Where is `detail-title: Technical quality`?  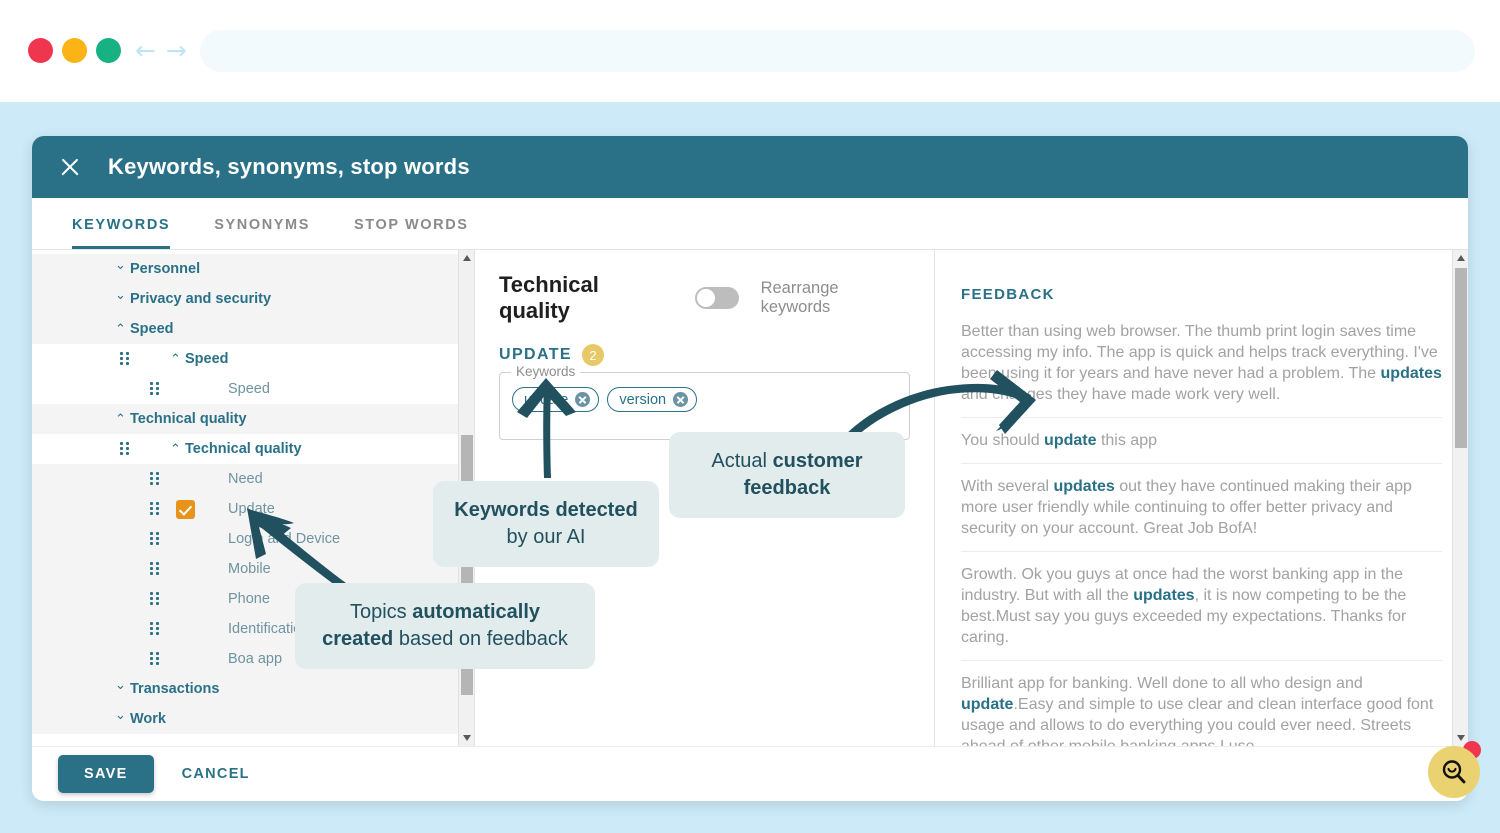 detail-title: Technical quality is located at coordinates (549, 297).